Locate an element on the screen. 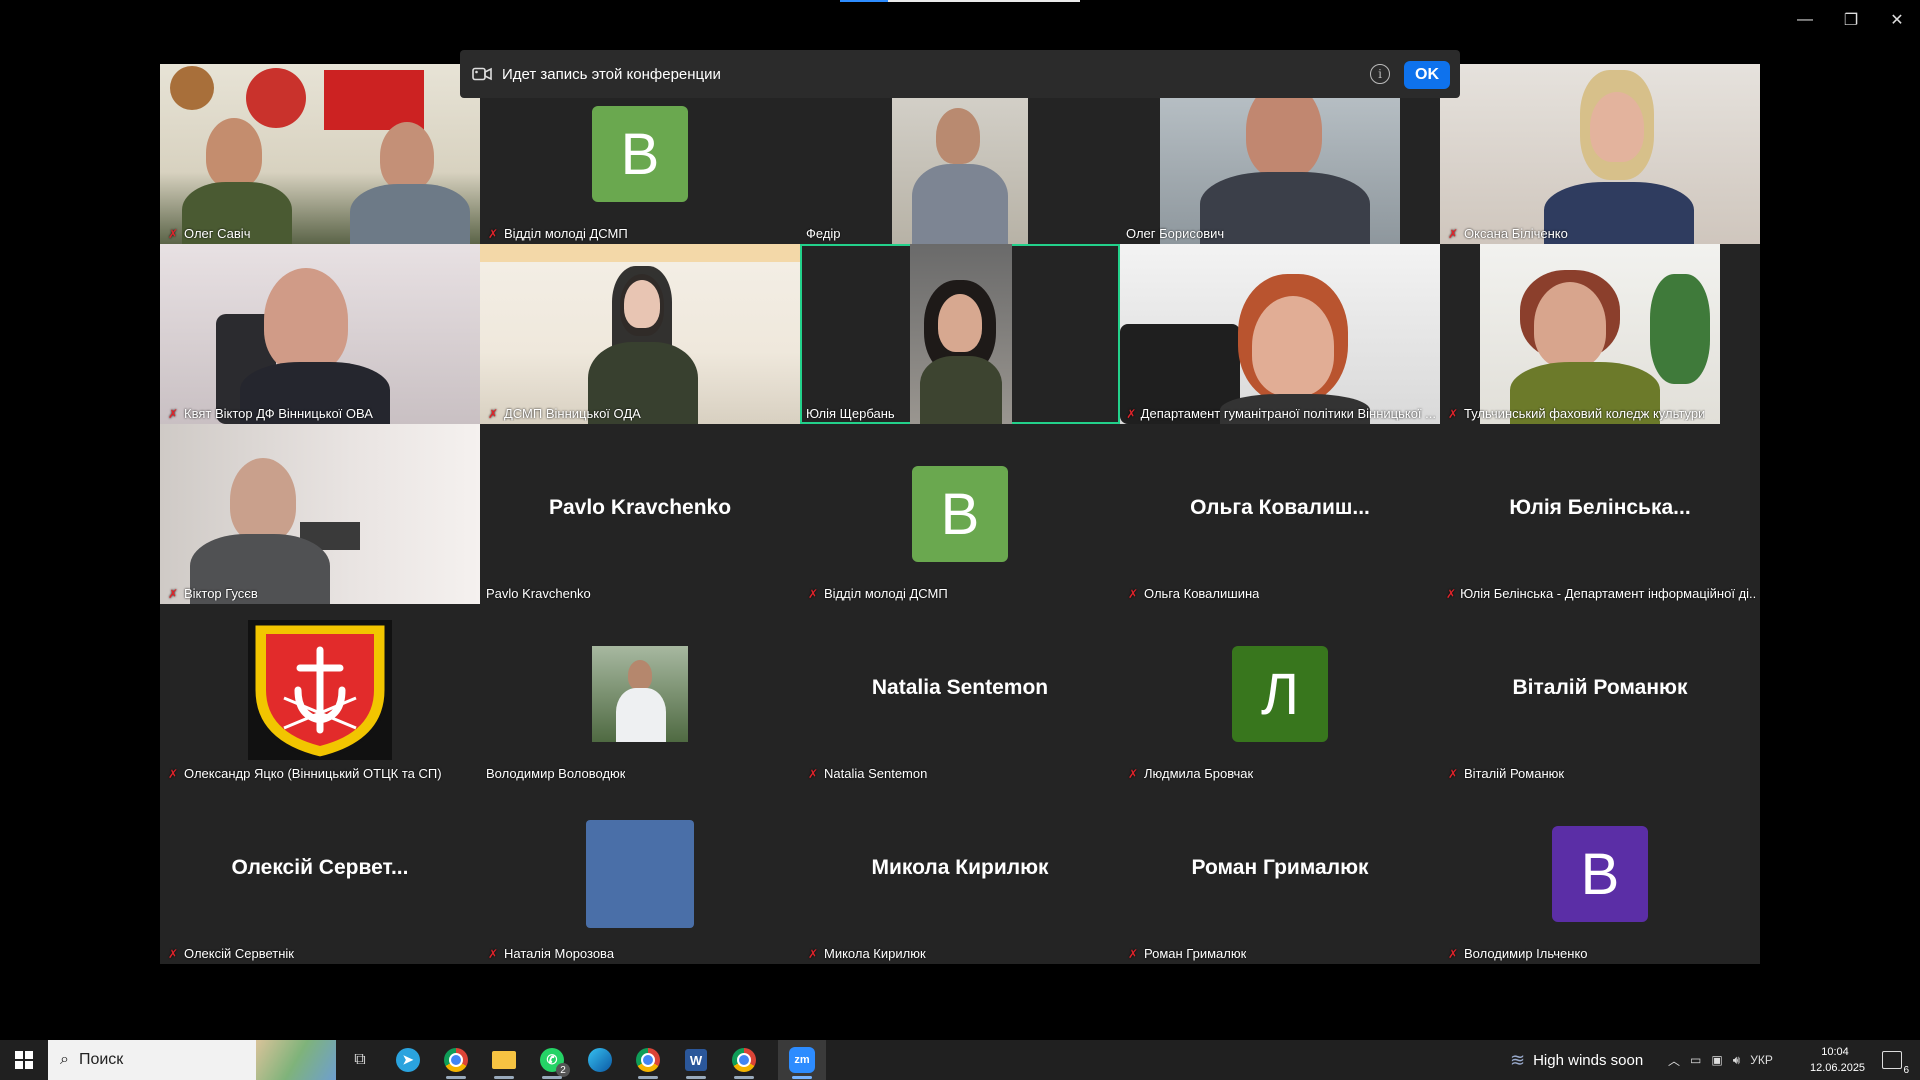  task-view-icon: ⧉ is located at coordinates (360, 1060).